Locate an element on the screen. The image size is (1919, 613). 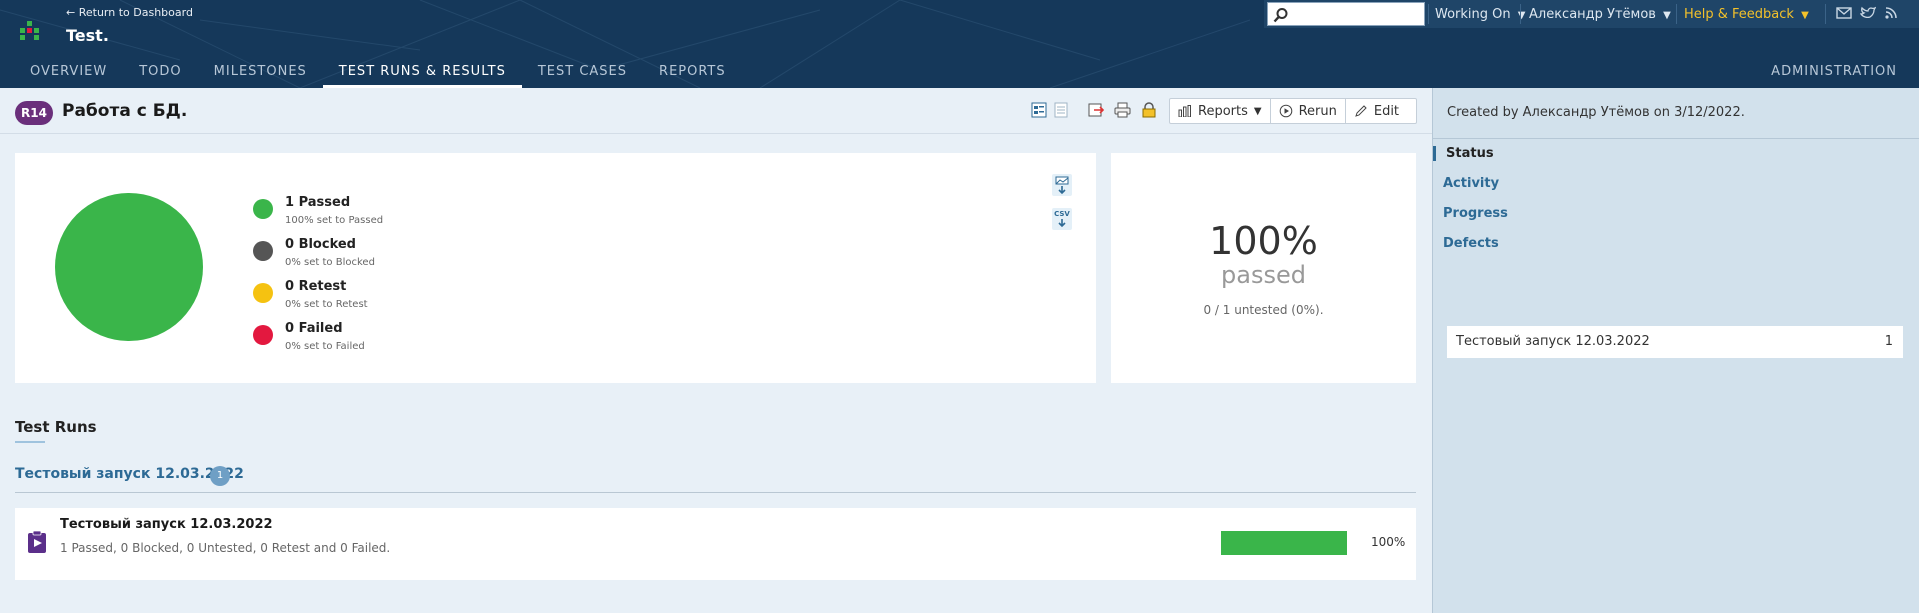
run-name-link: Тестовый запуск 12.03.2022 is located at coordinates (166, 524).